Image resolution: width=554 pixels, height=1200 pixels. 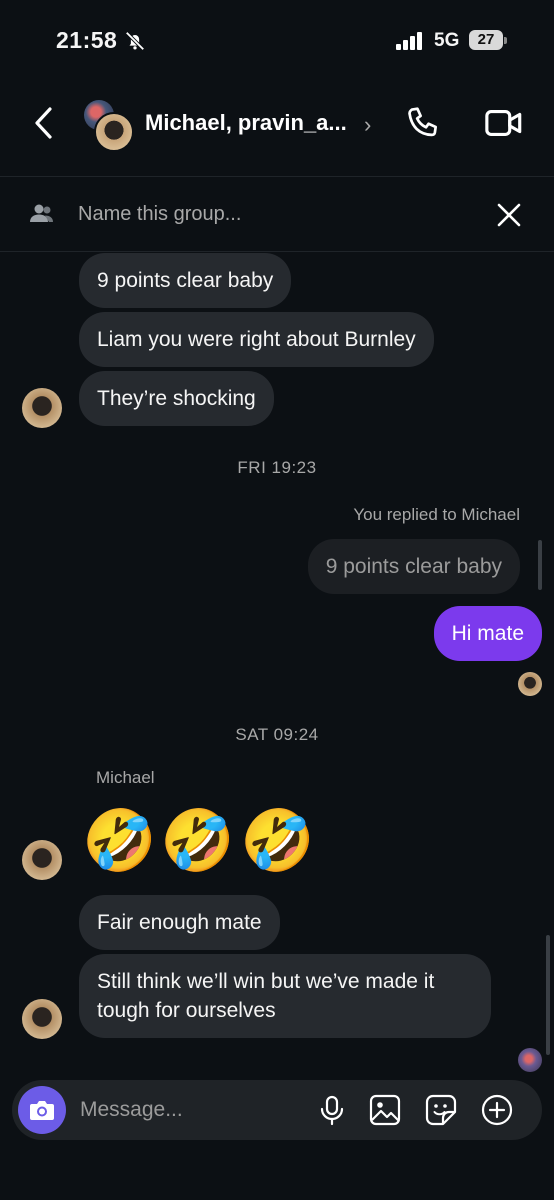 What do you see at coordinates (277, 176) in the screenshot?
I see `header-divider` at bounding box center [277, 176].